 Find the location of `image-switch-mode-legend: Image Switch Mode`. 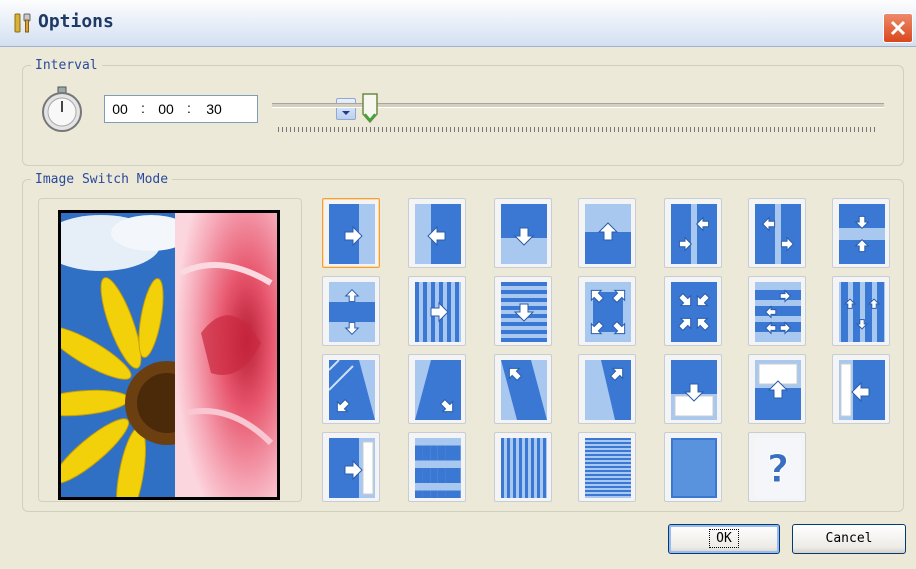

image-switch-mode-legend: Image Switch Mode is located at coordinates (102, 179).